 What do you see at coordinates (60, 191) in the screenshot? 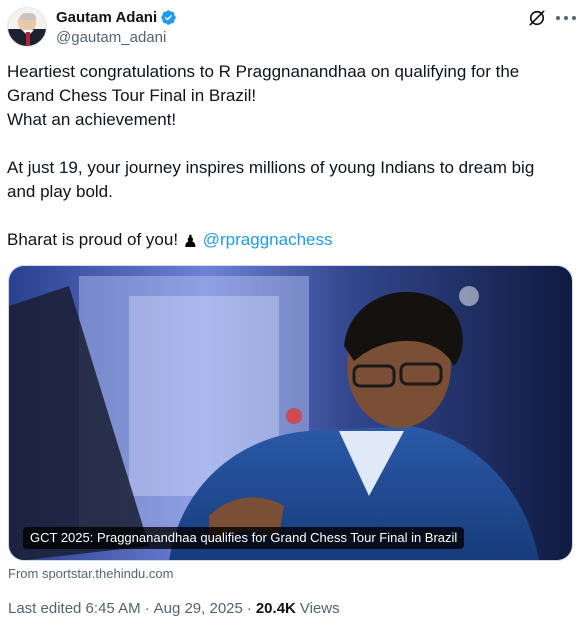
I see `tweet-line: and play bold.` at bounding box center [60, 191].